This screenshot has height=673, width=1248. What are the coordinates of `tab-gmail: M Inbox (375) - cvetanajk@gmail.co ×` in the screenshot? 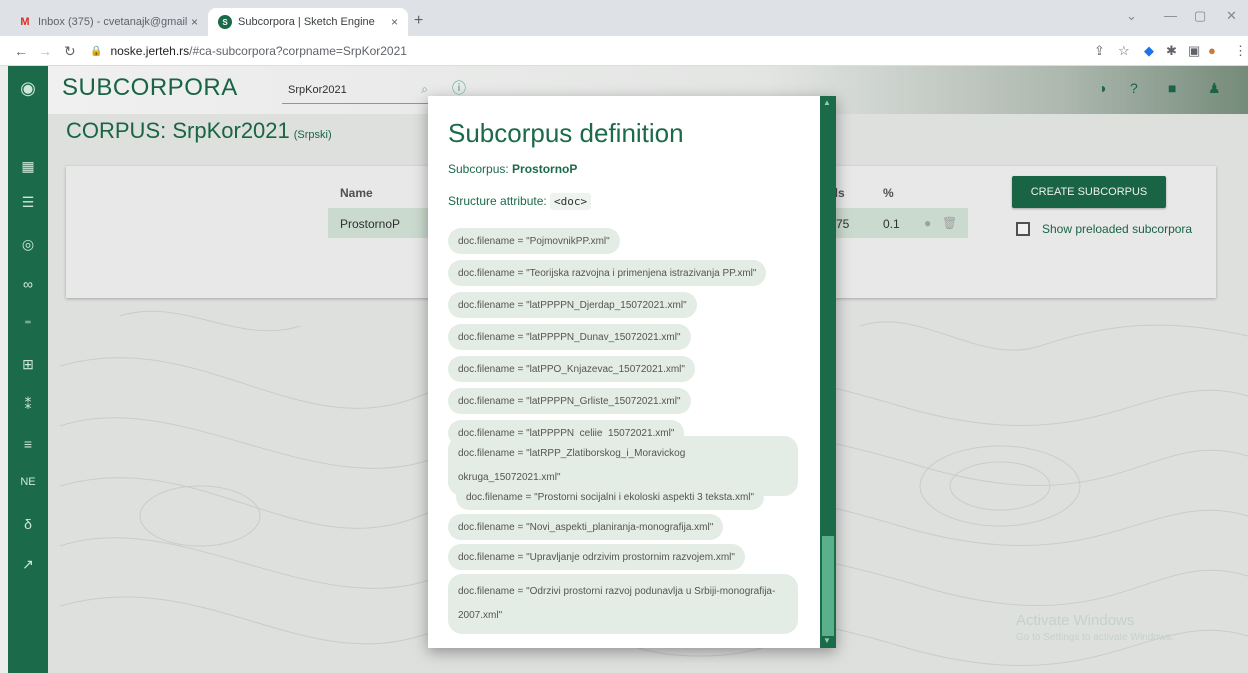 It's located at (108, 22).